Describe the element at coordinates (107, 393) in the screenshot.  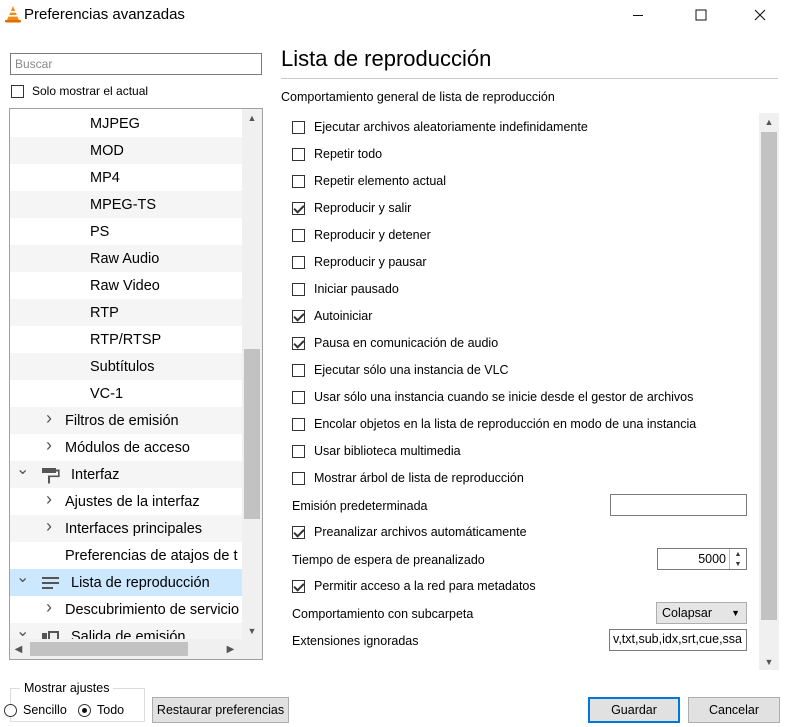
I see `tree-item-label: VC-1` at that location.